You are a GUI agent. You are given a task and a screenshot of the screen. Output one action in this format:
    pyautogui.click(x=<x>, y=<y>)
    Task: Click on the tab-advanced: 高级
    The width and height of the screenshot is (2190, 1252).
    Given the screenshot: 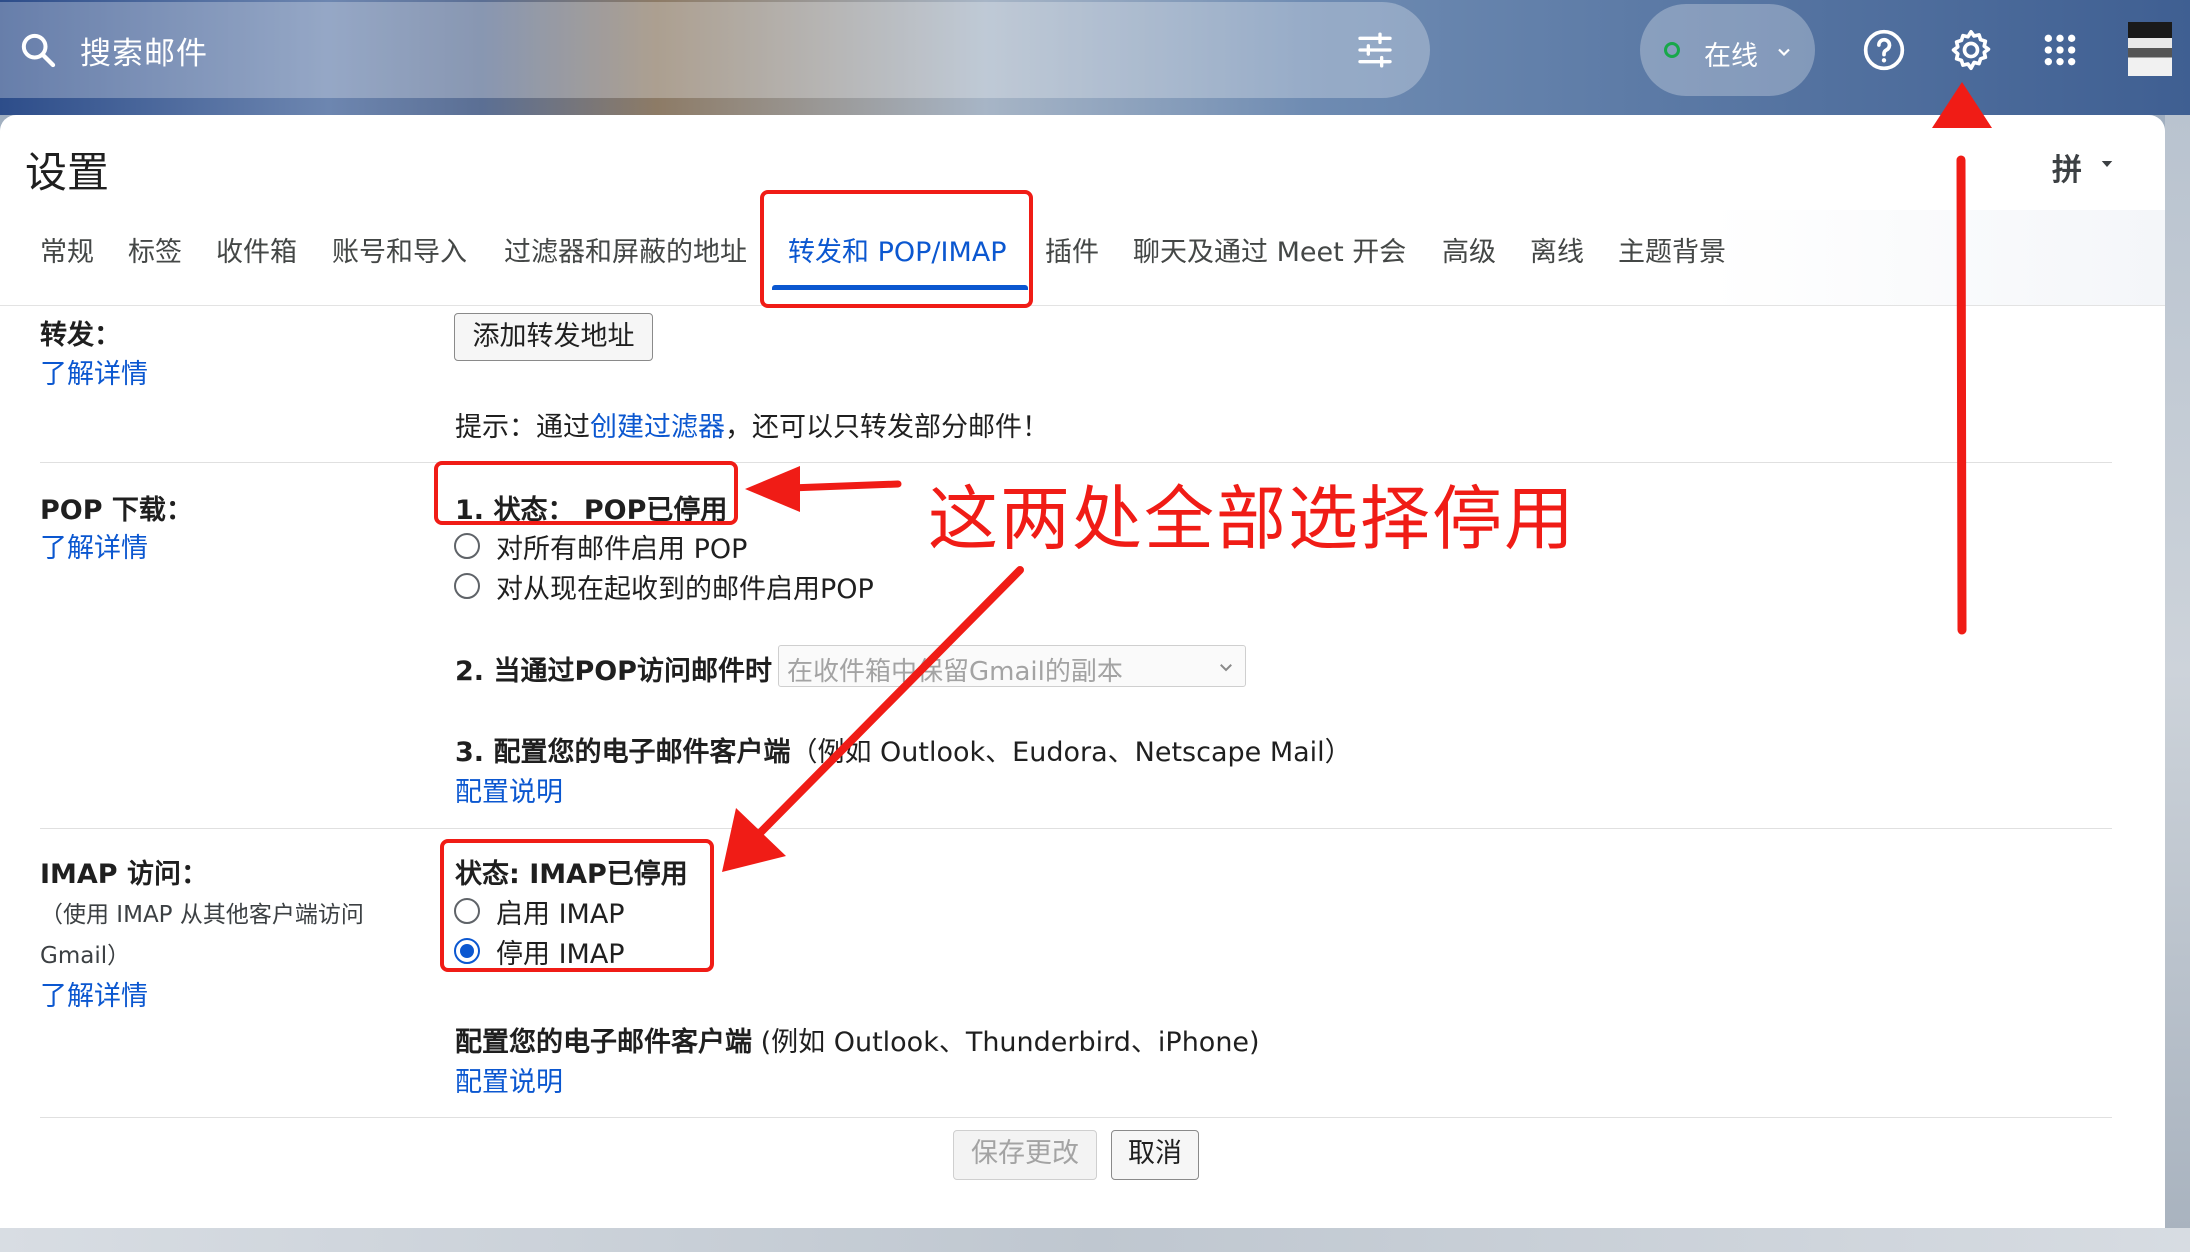 What is the action you would take?
    pyautogui.click(x=1469, y=249)
    